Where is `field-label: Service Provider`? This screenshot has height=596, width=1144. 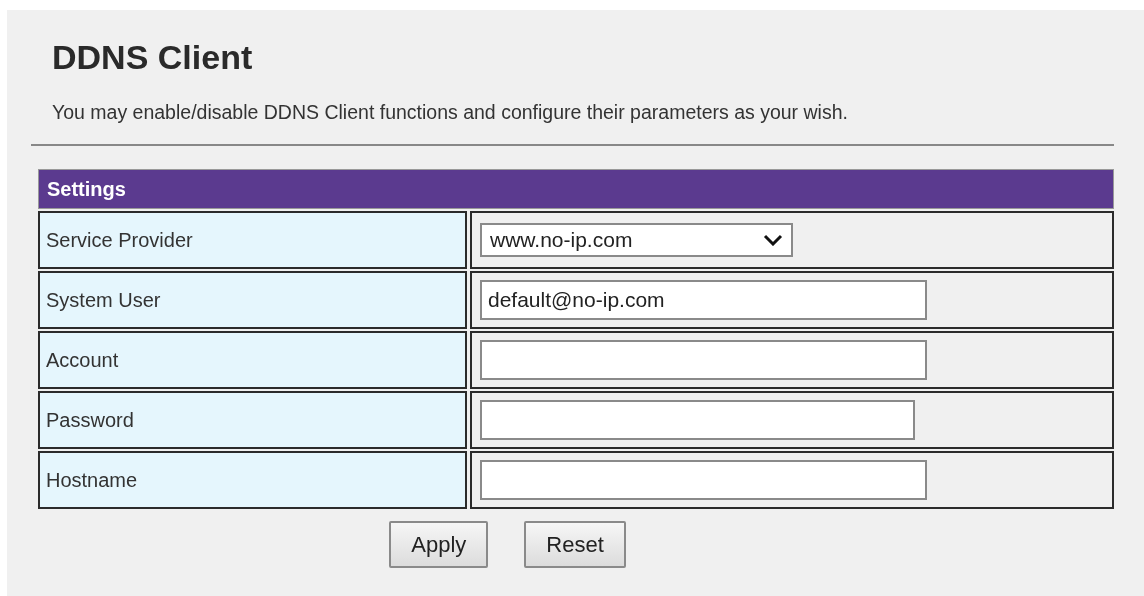 field-label: Service Provider is located at coordinates (119, 240).